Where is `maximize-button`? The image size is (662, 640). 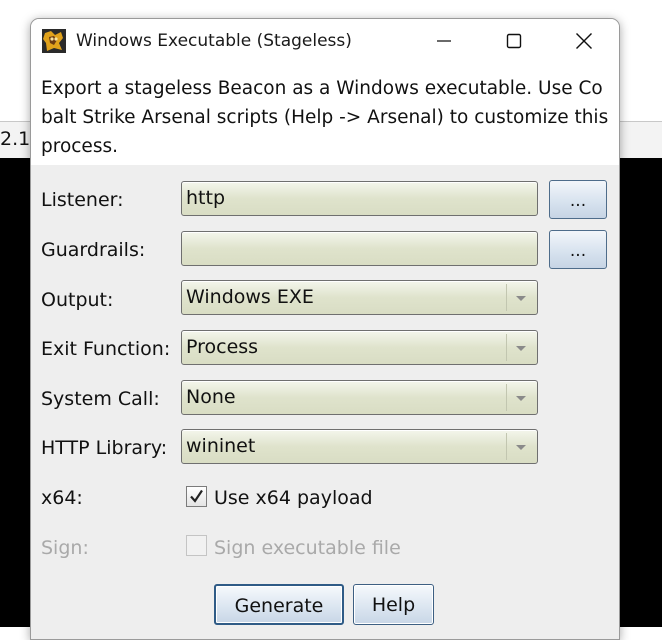
maximize-button is located at coordinates (514, 41).